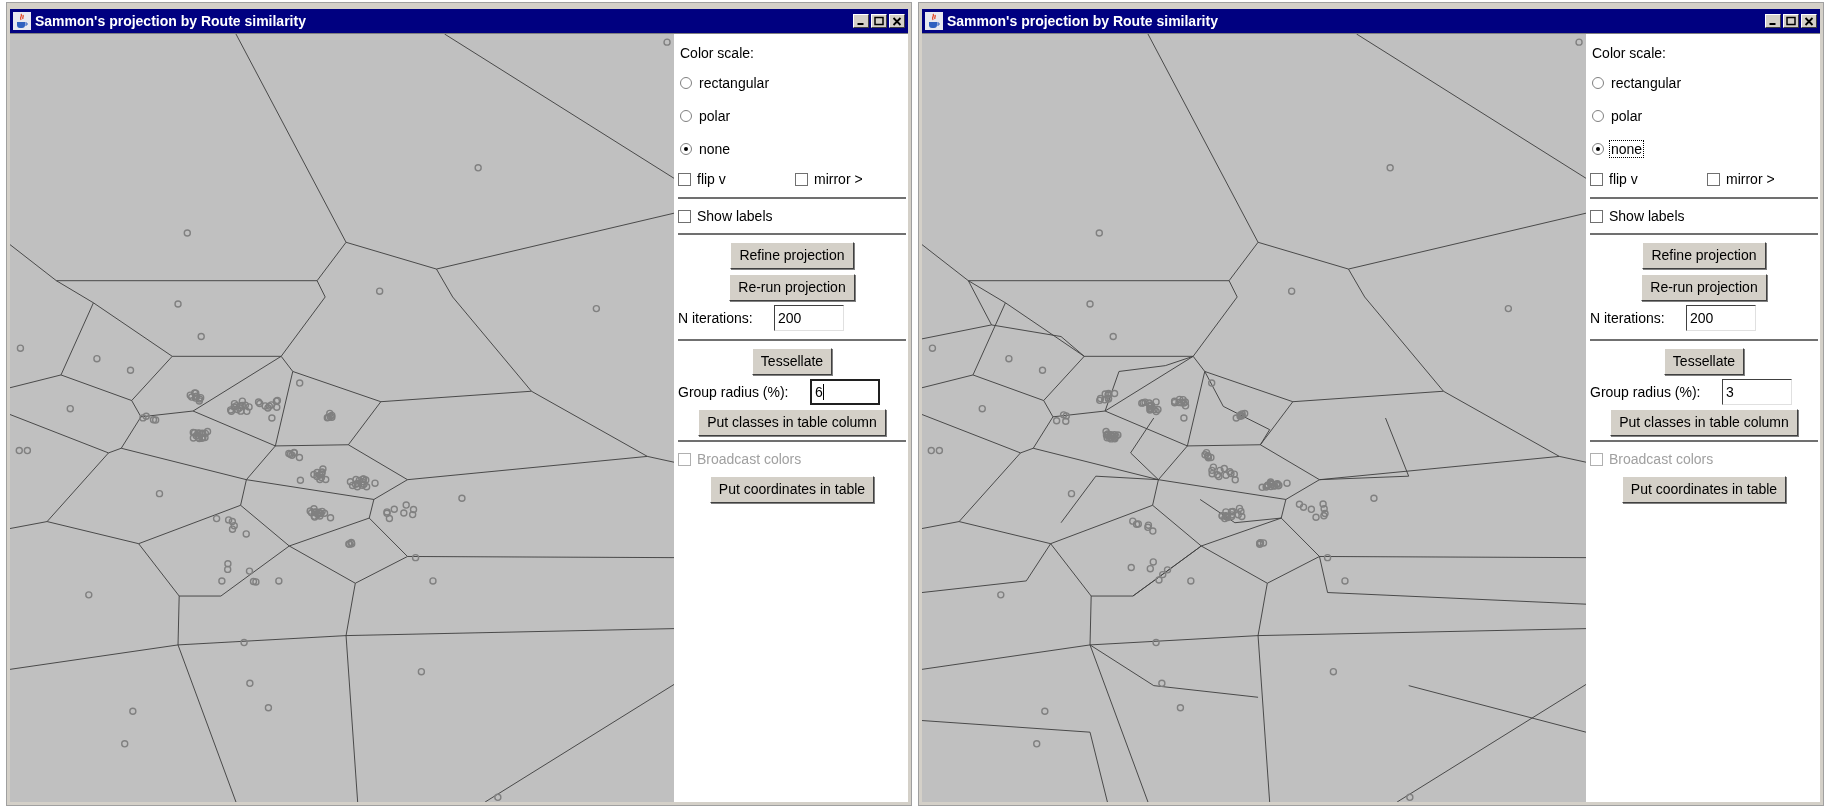  What do you see at coordinates (845, 392) in the screenshot?
I see `text-field: 6` at bounding box center [845, 392].